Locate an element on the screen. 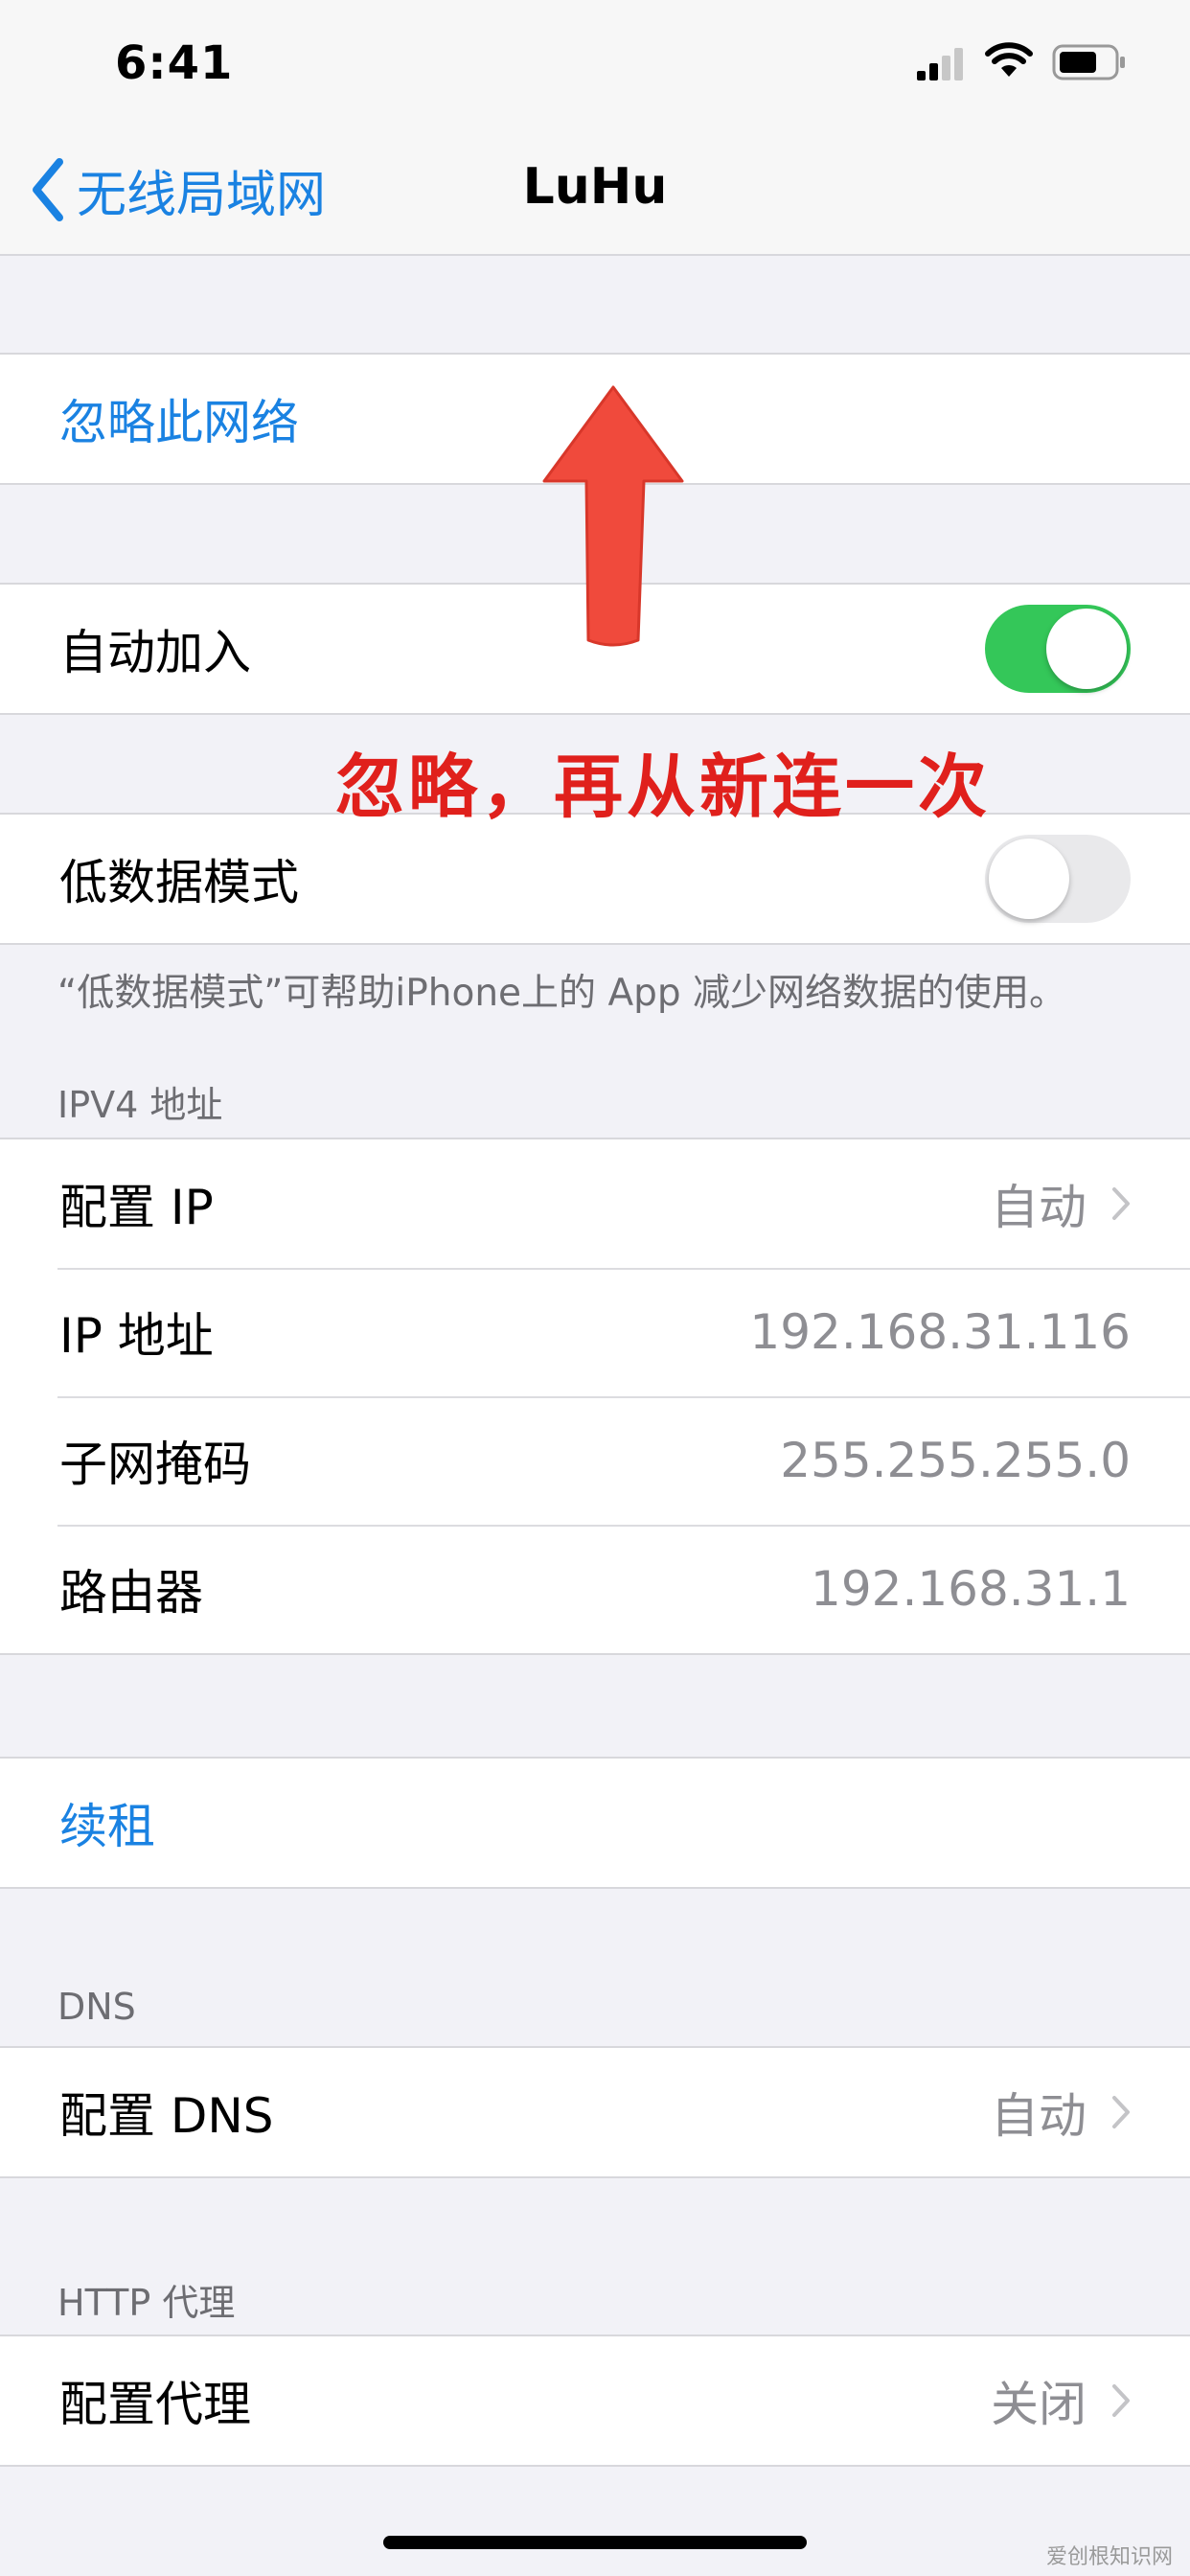 This screenshot has height=2576, width=1190. ip-address-label: IP 地址 is located at coordinates (136, 1336).